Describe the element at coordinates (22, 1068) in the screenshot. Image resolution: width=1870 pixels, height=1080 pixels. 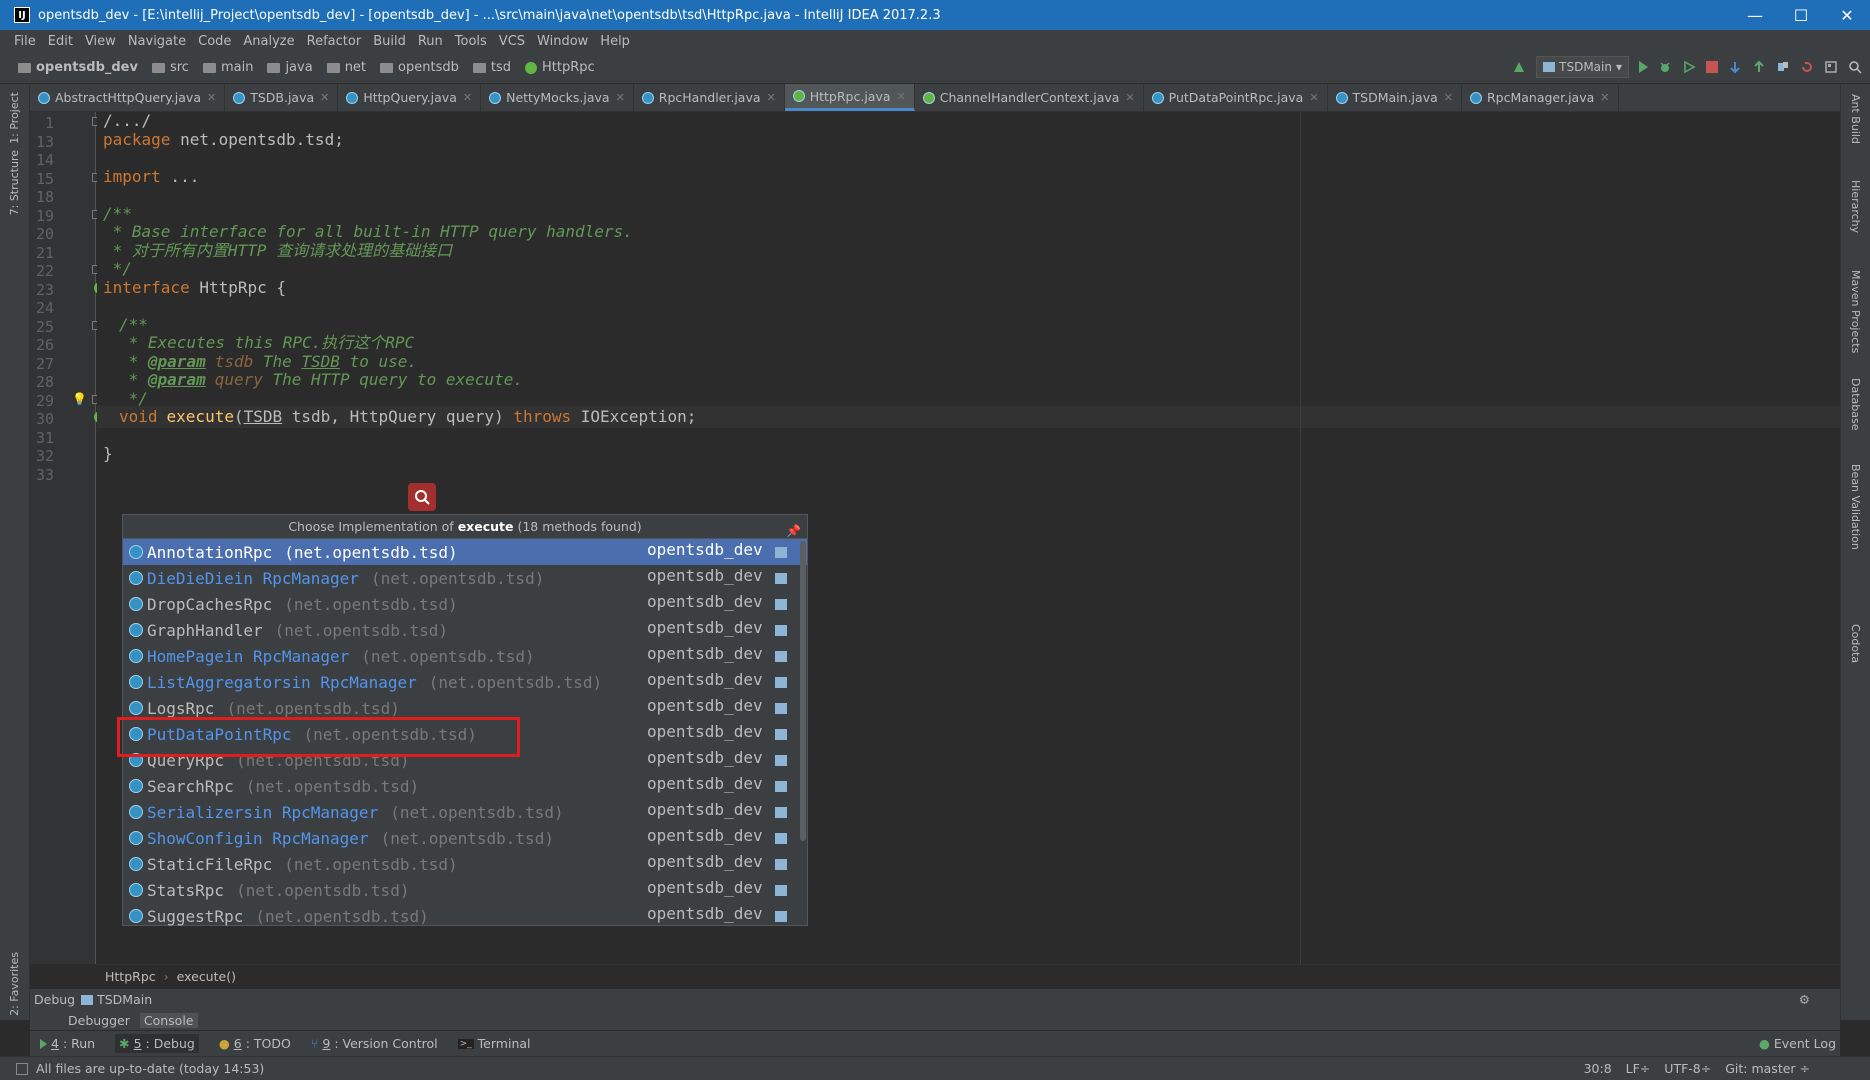
I see `toggle-tool-windows-icon` at that location.